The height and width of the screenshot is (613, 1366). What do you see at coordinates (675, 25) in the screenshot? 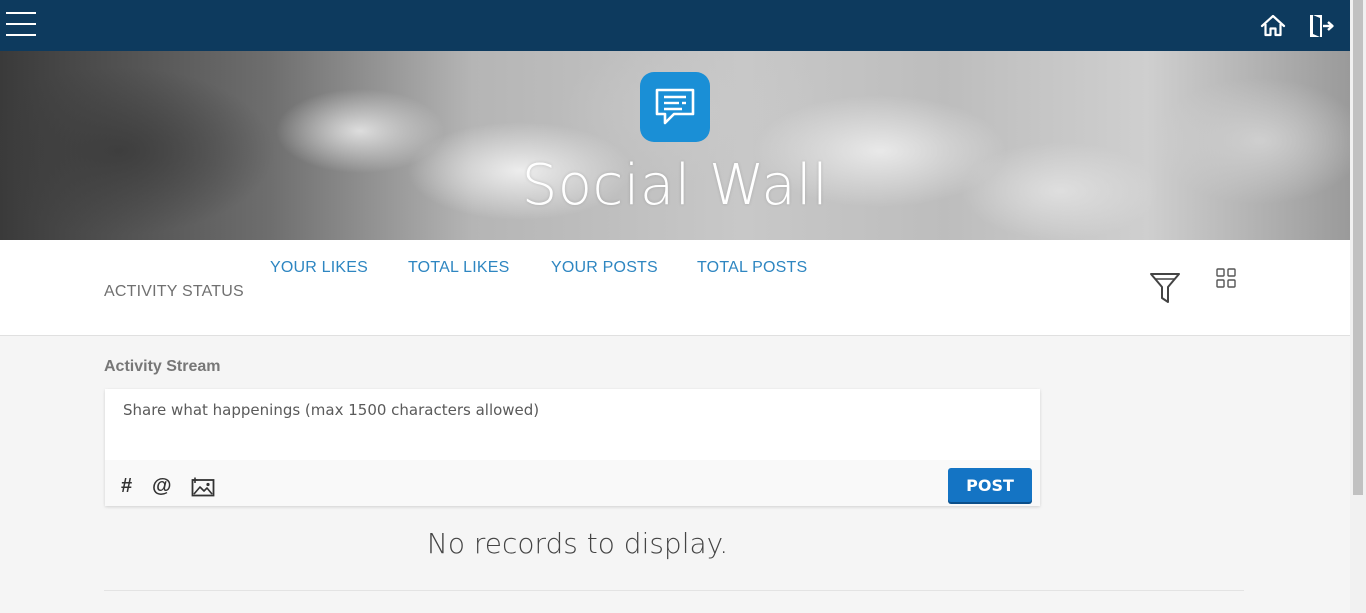
I see `top-navbar` at bounding box center [675, 25].